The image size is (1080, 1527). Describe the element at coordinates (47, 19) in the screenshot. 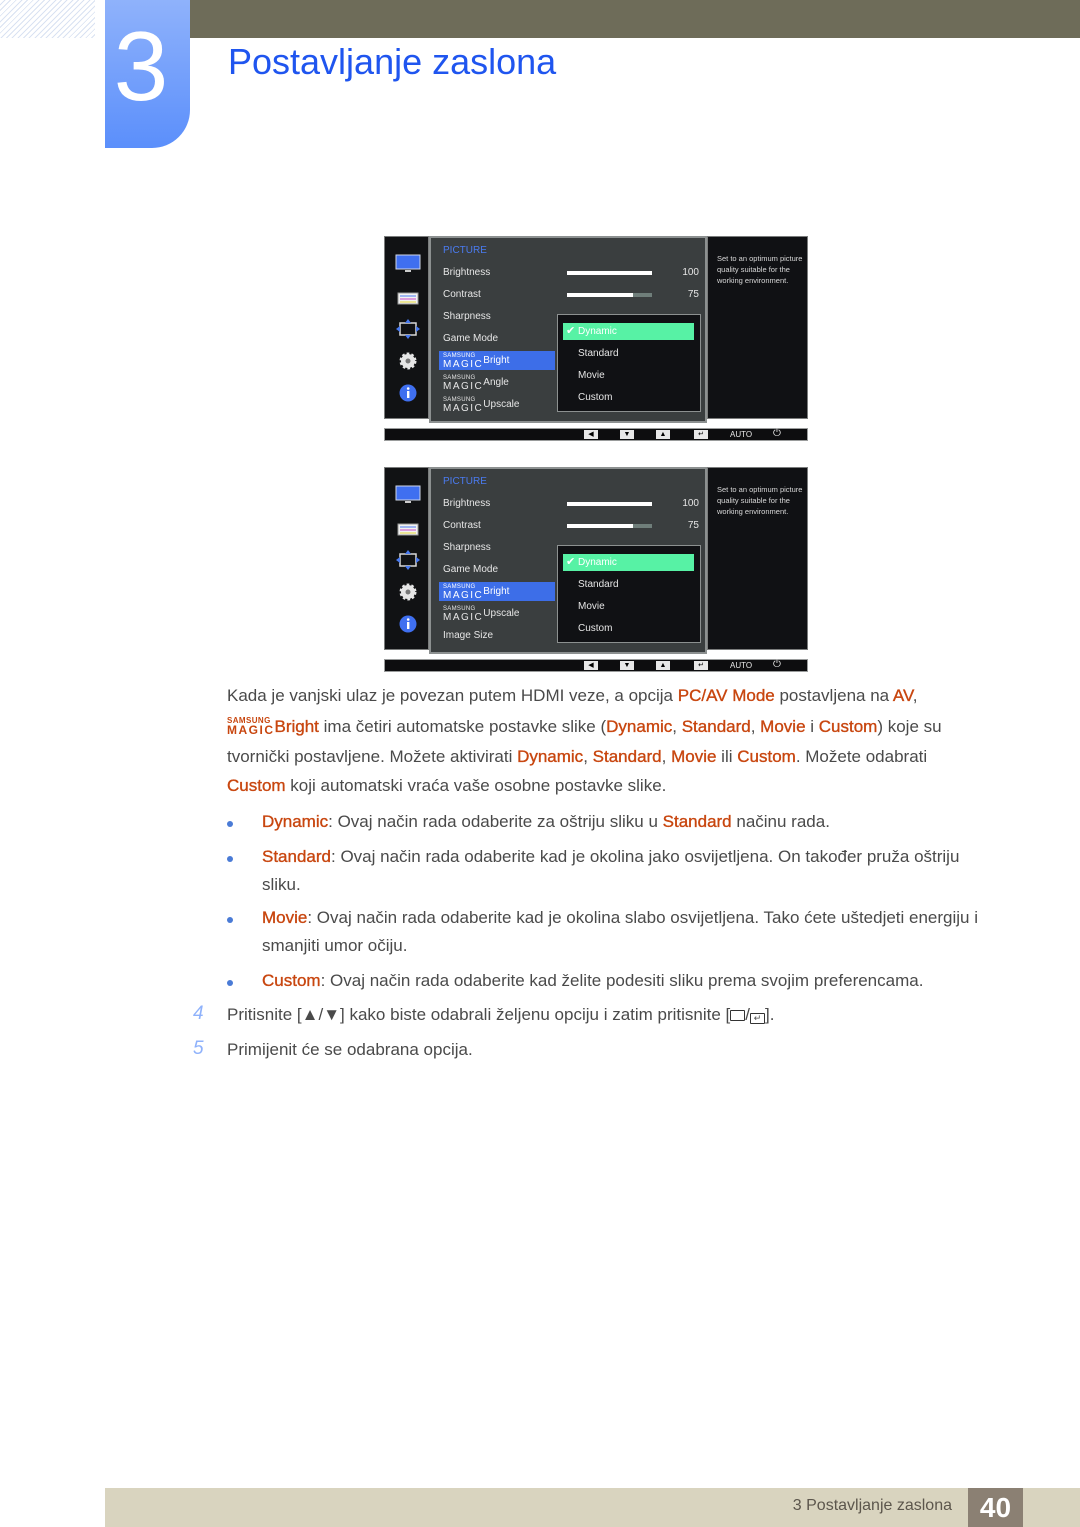

I see `header-hatch-decoration` at that location.